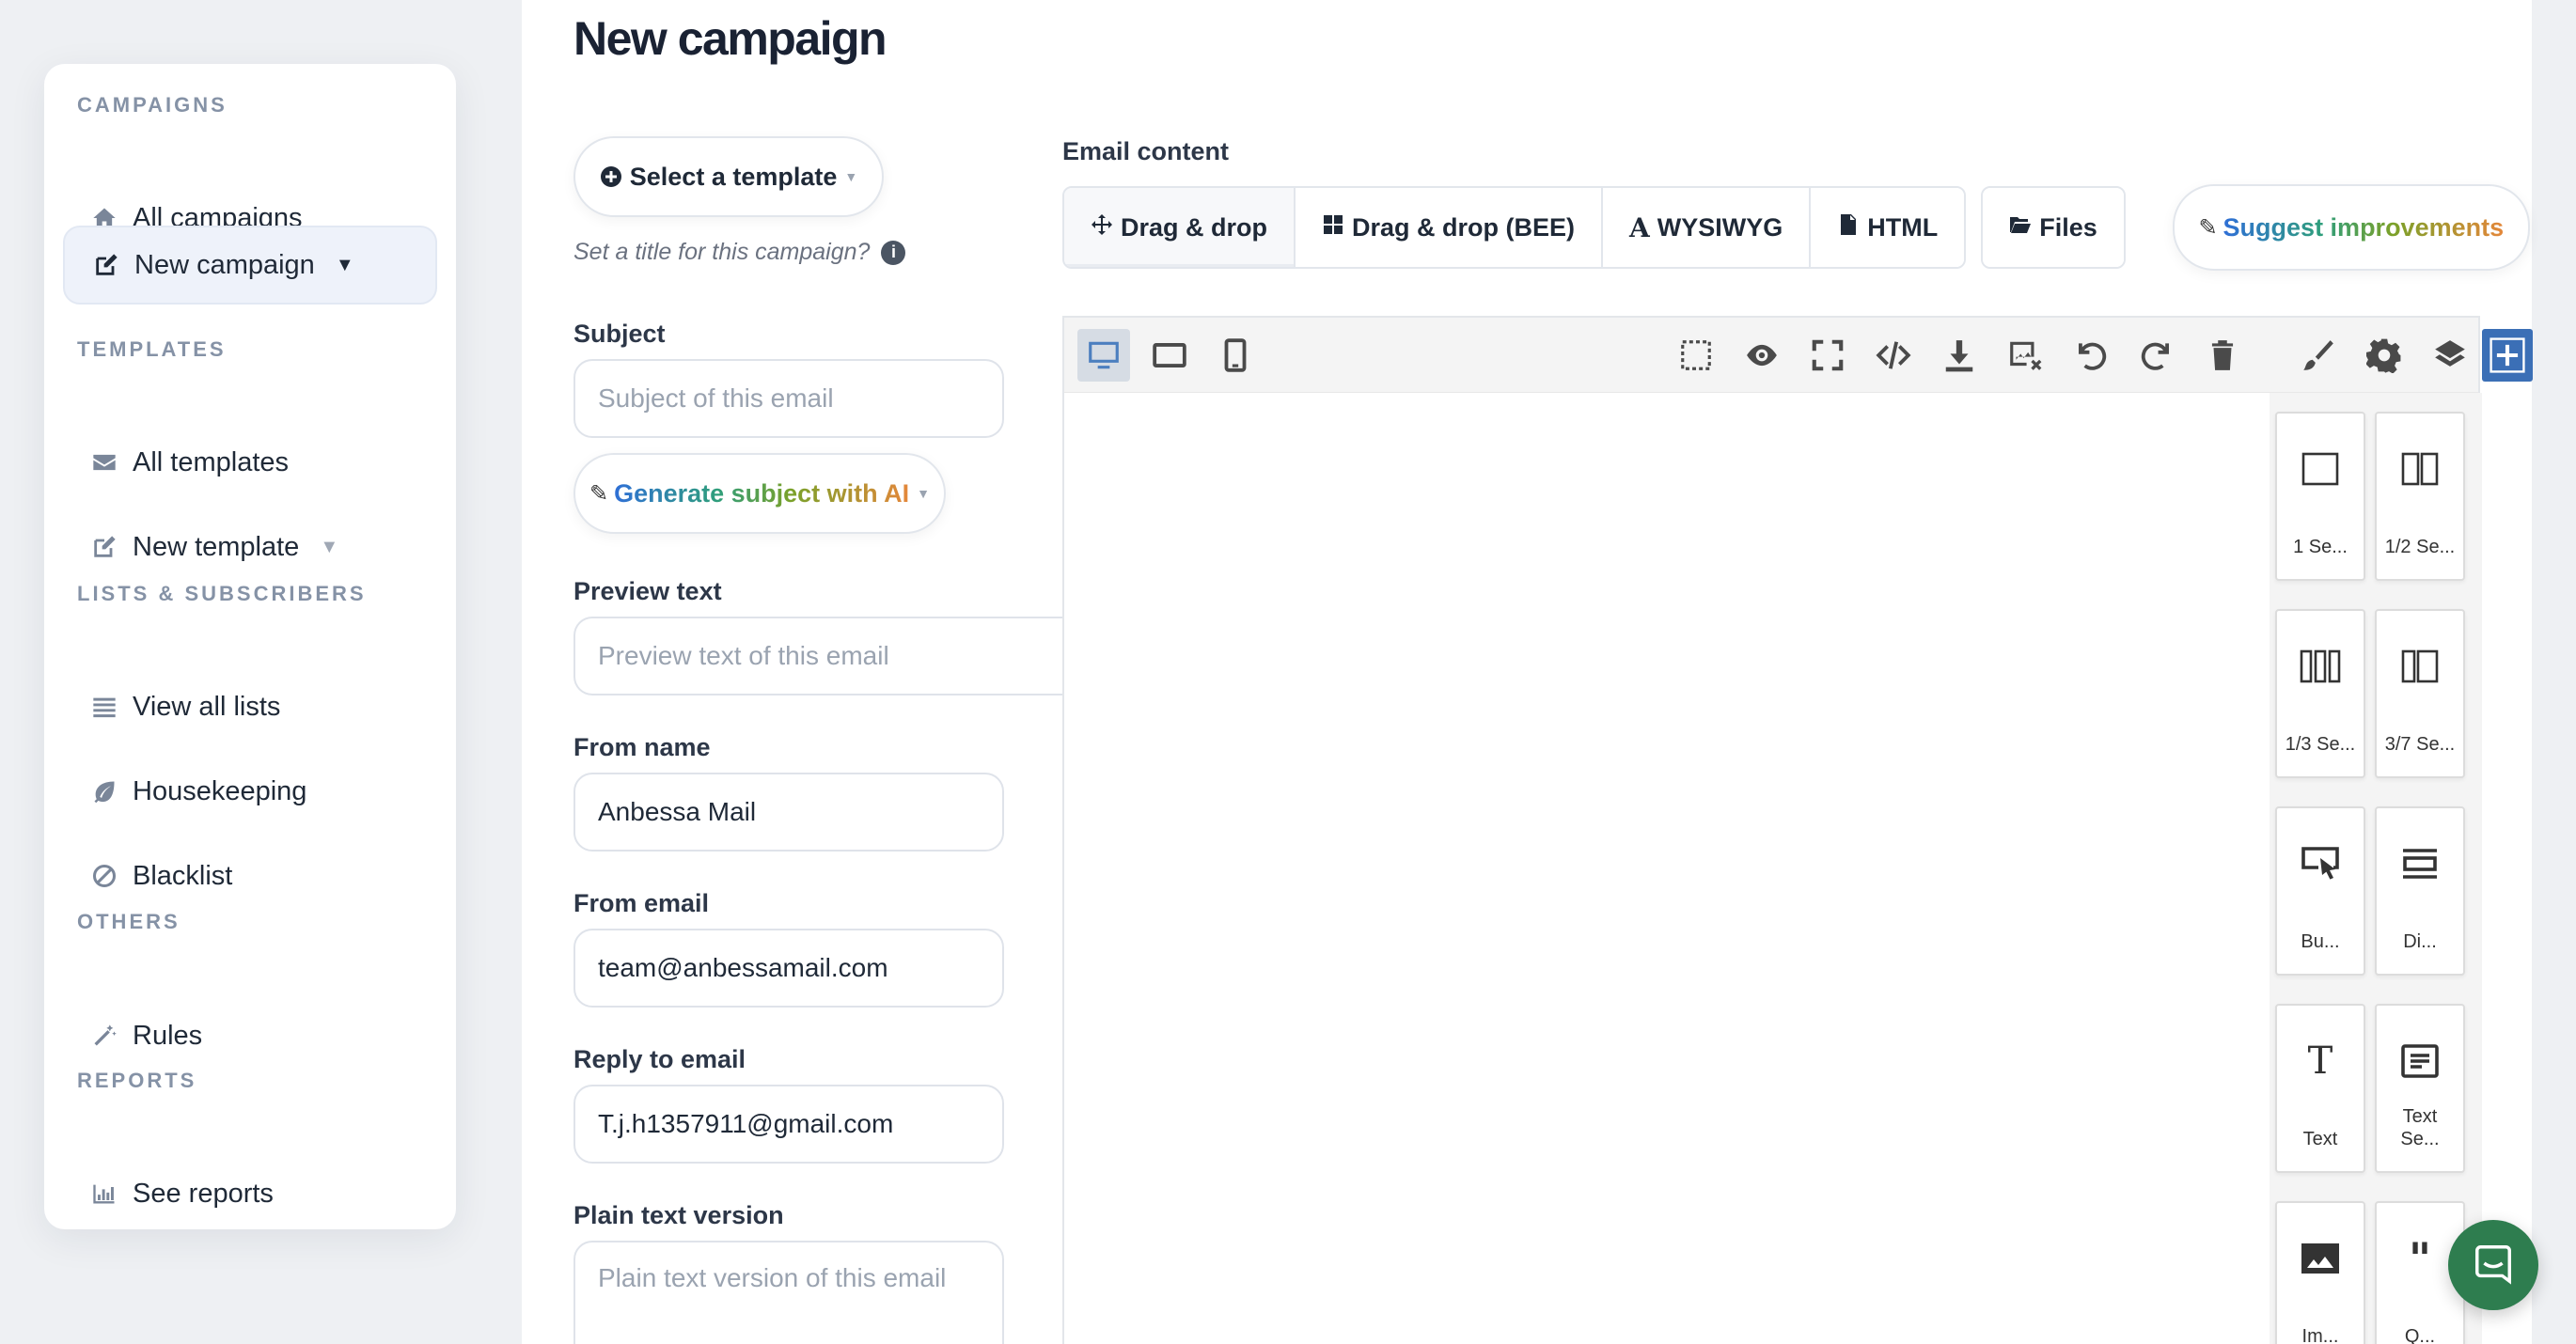 The image size is (2576, 1344). What do you see at coordinates (730, 38) in the screenshot?
I see `page-title: New campaign` at bounding box center [730, 38].